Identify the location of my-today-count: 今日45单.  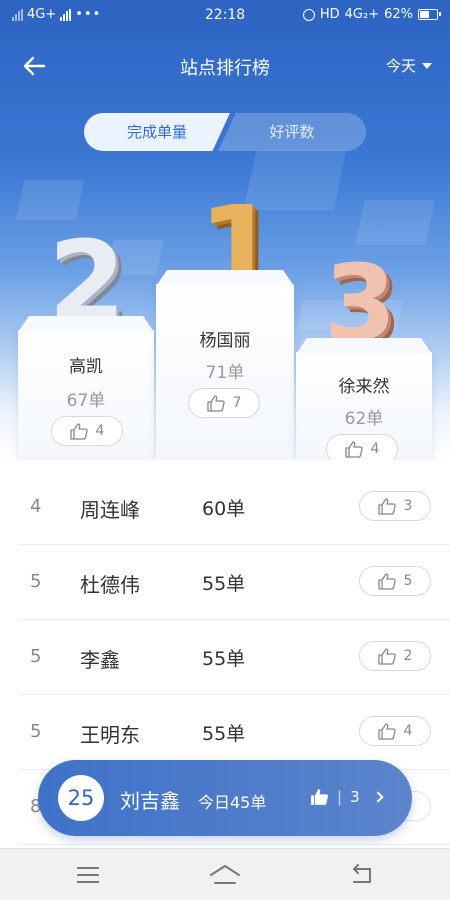
(232, 802).